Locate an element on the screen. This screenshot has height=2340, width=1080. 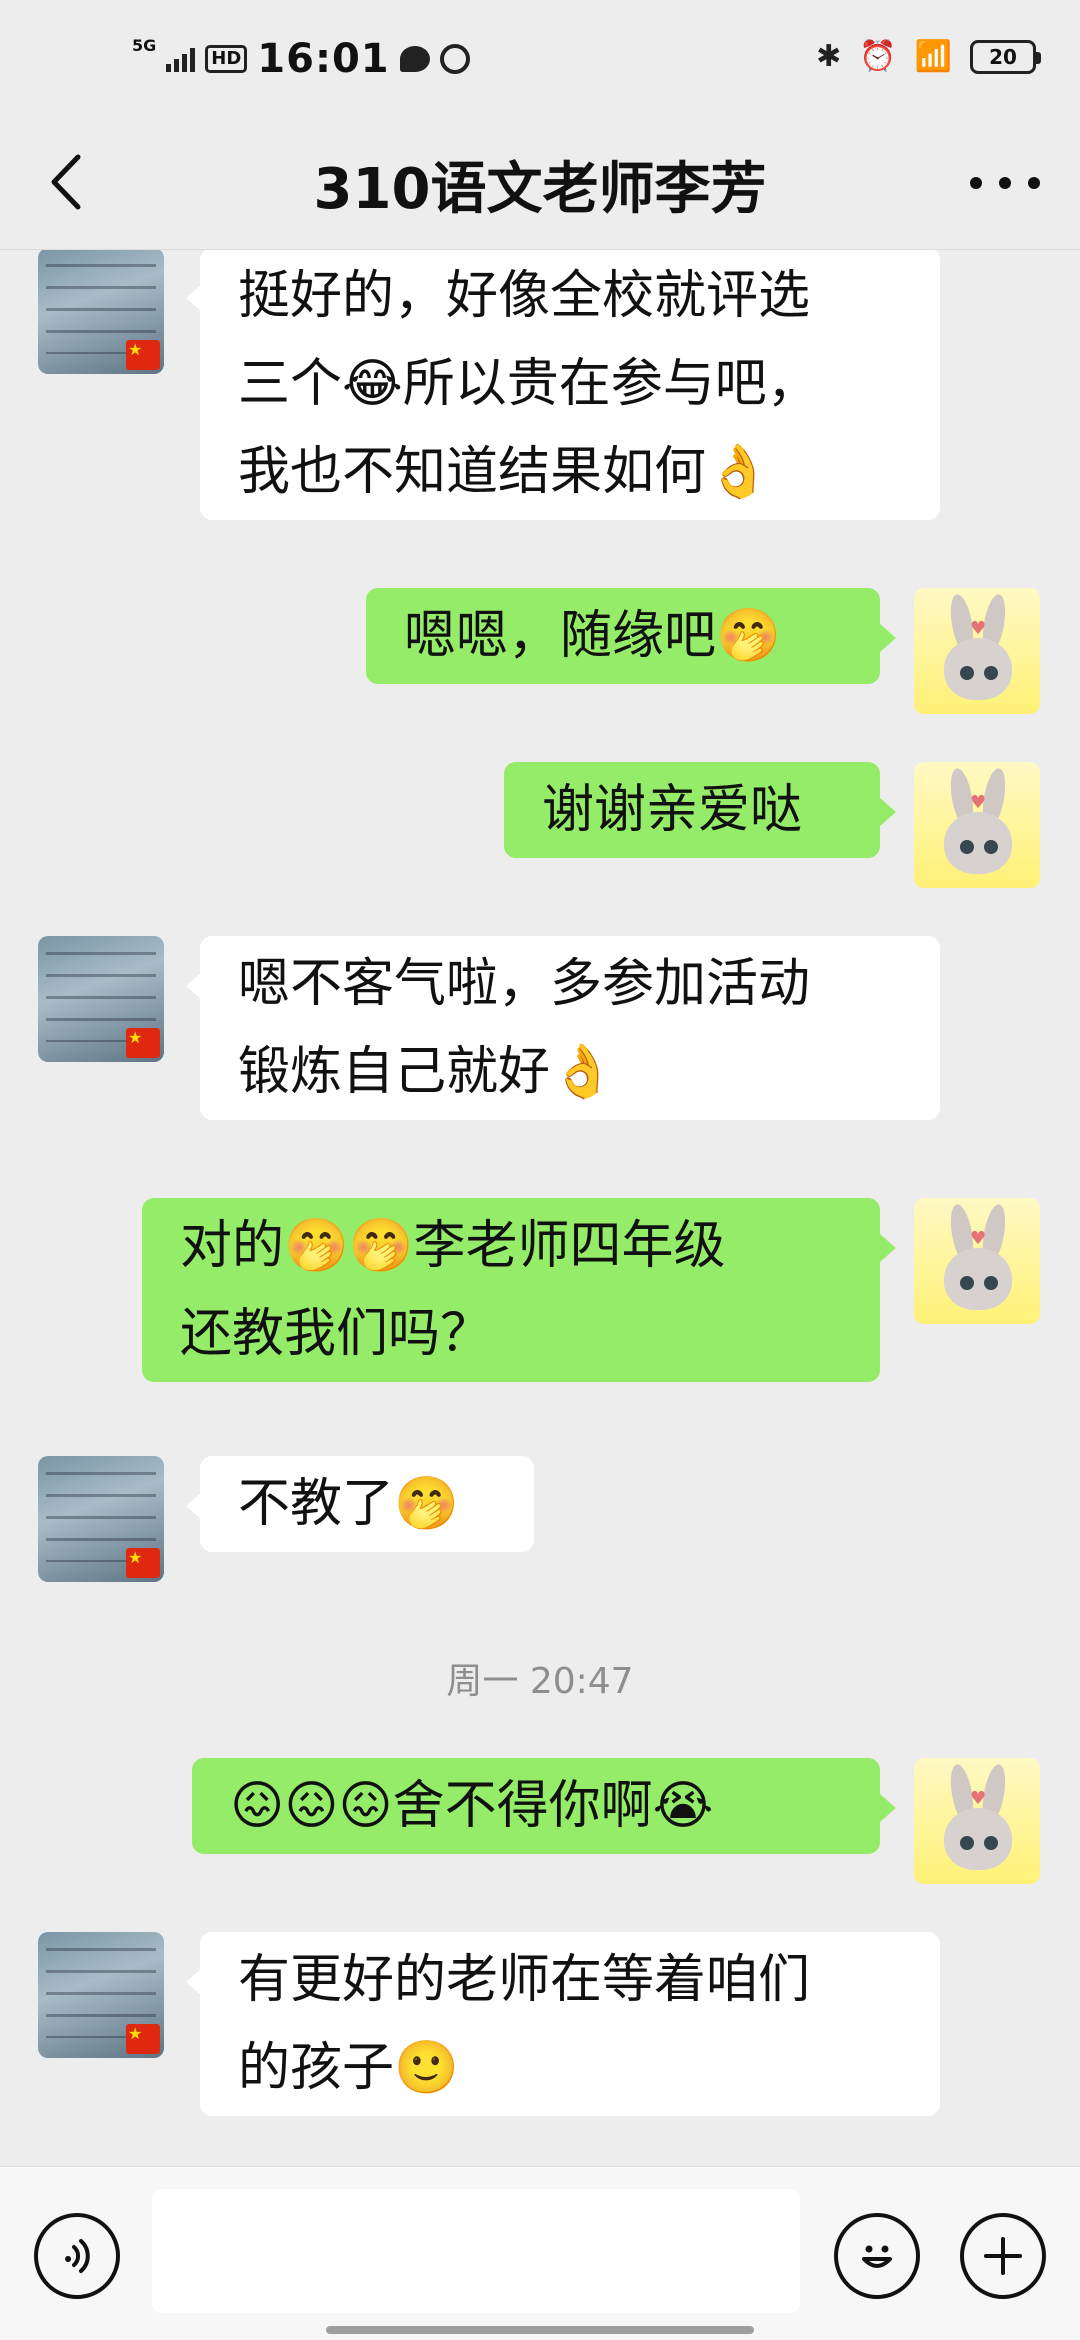
plus-icon is located at coordinates (1003, 2256).